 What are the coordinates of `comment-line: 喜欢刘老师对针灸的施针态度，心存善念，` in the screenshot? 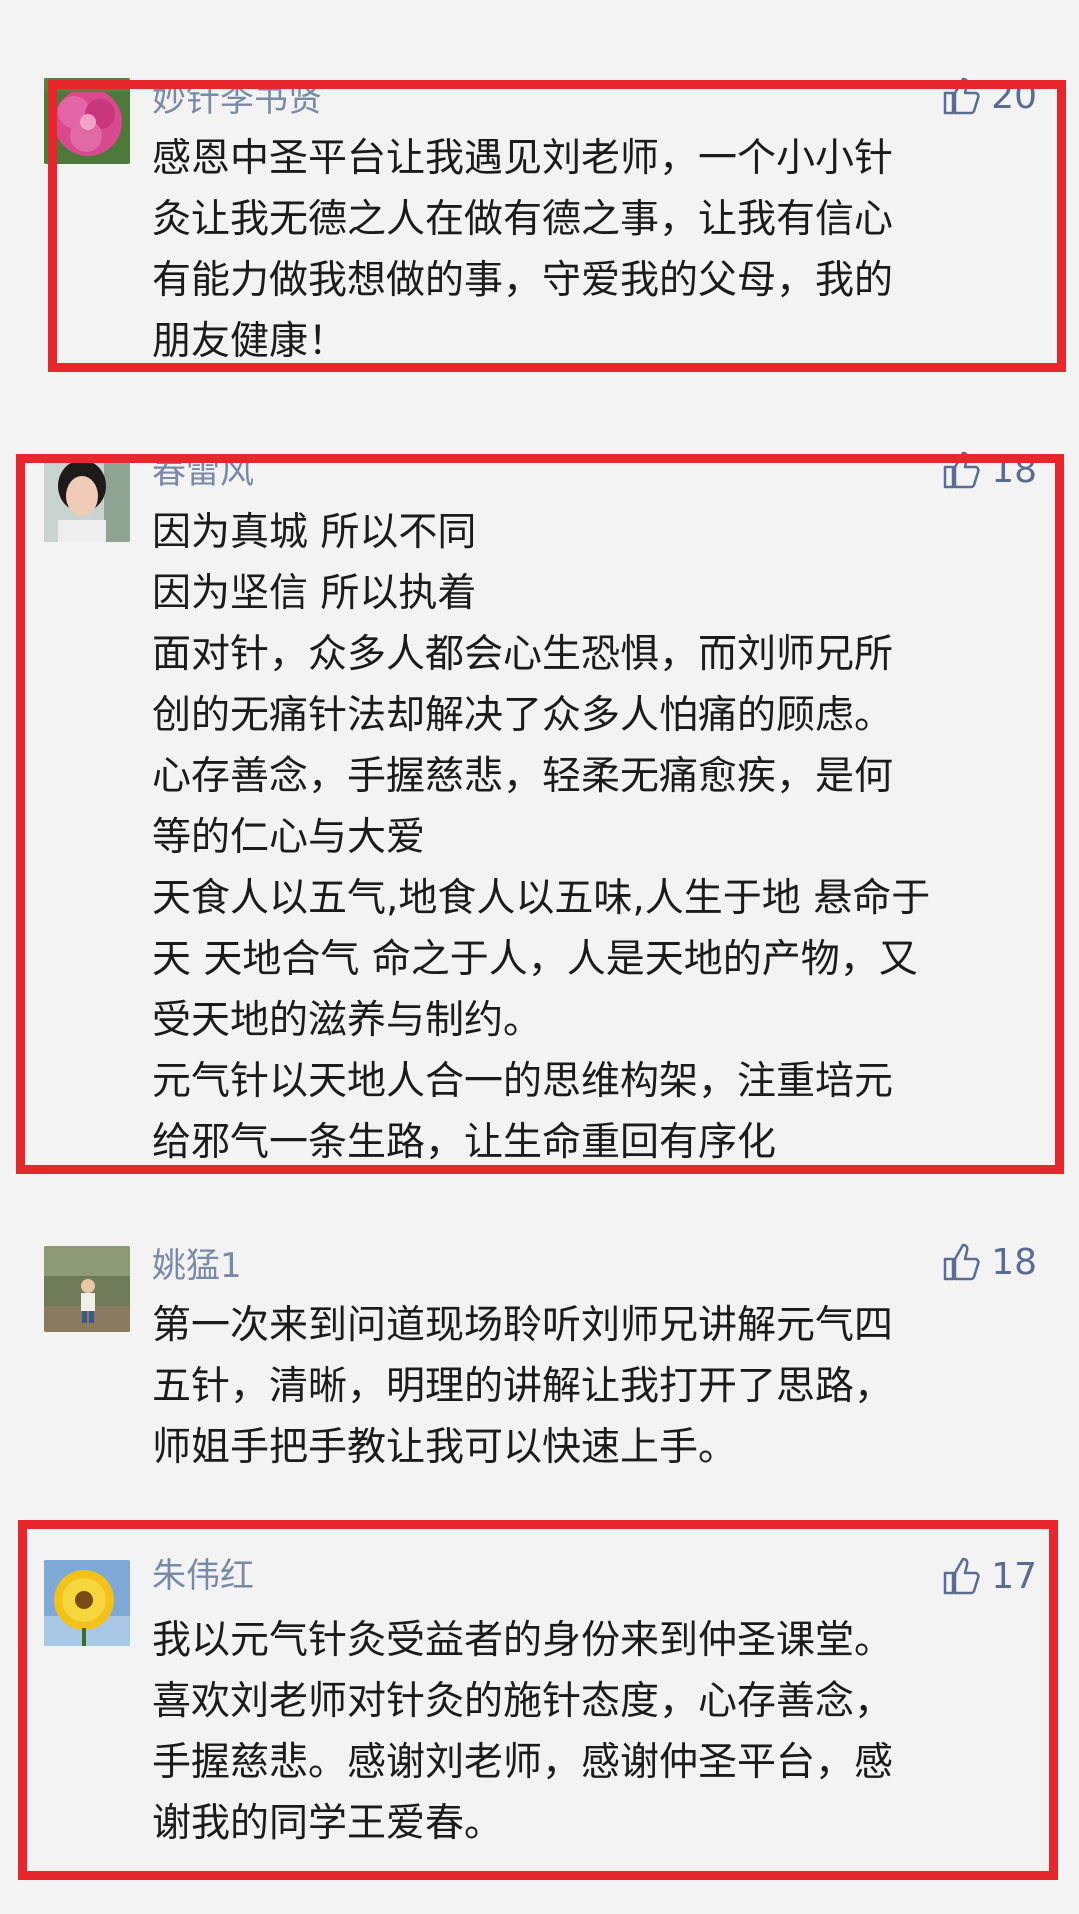 It's located at (523, 1701).